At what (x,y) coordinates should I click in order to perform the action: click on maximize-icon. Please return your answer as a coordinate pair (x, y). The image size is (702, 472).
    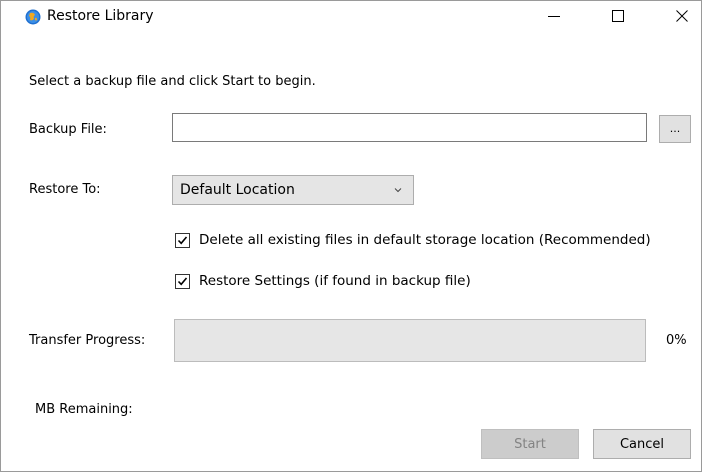
    Looking at the image, I should click on (618, 16).